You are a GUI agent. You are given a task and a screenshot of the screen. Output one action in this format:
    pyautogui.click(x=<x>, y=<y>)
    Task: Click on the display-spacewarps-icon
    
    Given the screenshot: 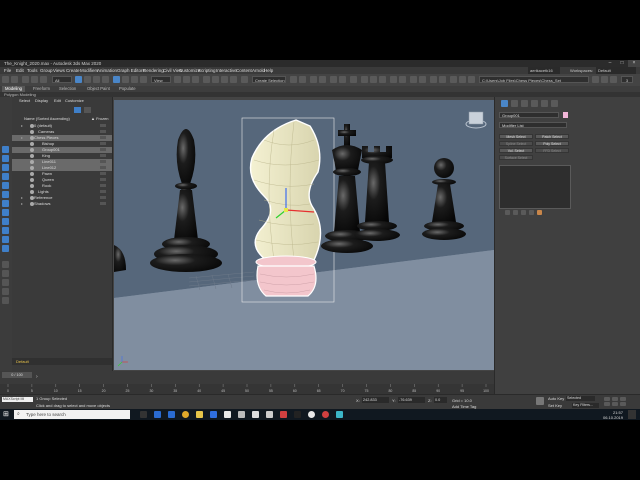 What is the action you would take?
    pyautogui.click(x=5, y=212)
    